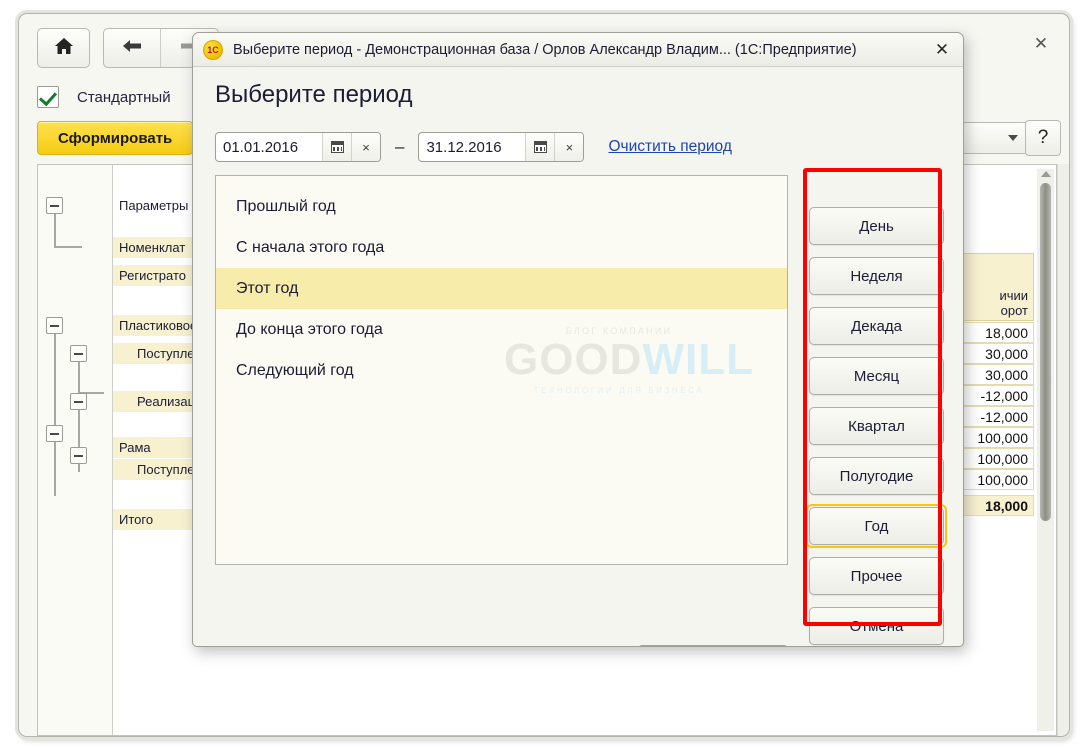 This screenshot has width=1089, height=749. I want to click on home-icon, so click(64, 48).